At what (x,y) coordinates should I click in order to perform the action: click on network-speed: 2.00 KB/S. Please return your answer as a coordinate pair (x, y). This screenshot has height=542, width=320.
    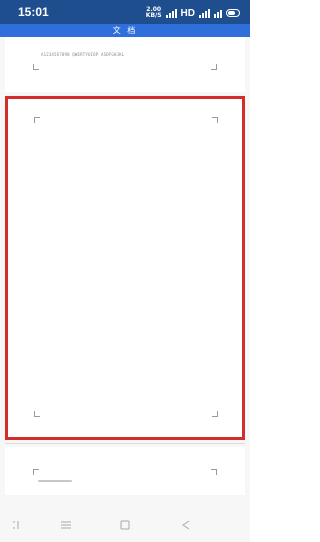
    Looking at the image, I should click on (154, 13).